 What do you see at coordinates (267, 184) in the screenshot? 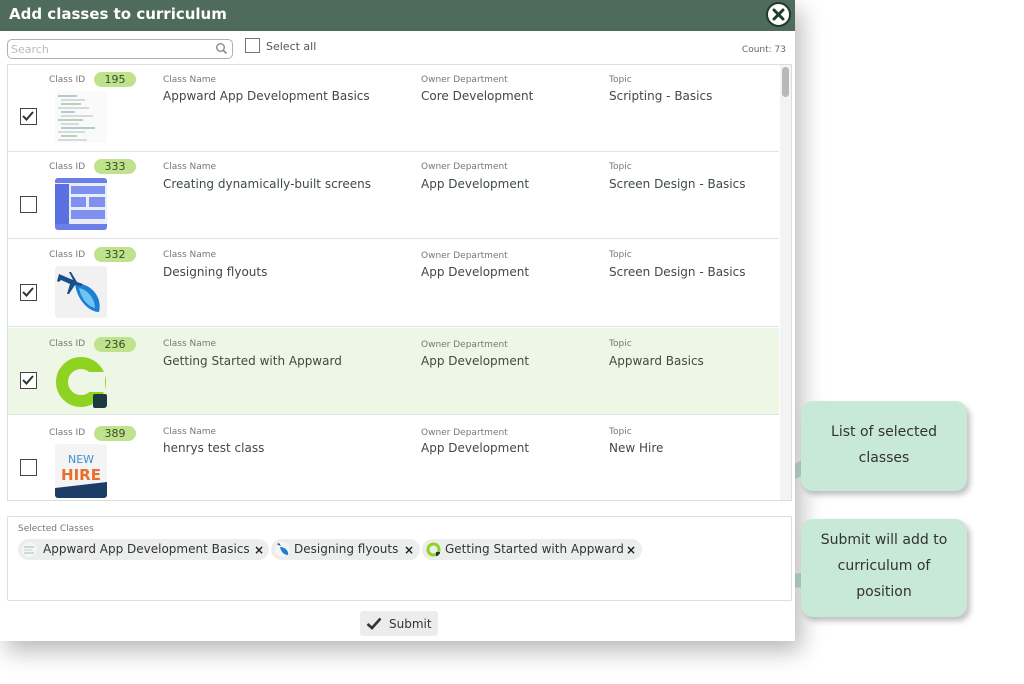
I see `class-name: Creating dynamically-built screens` at bounding box center [267, 184].